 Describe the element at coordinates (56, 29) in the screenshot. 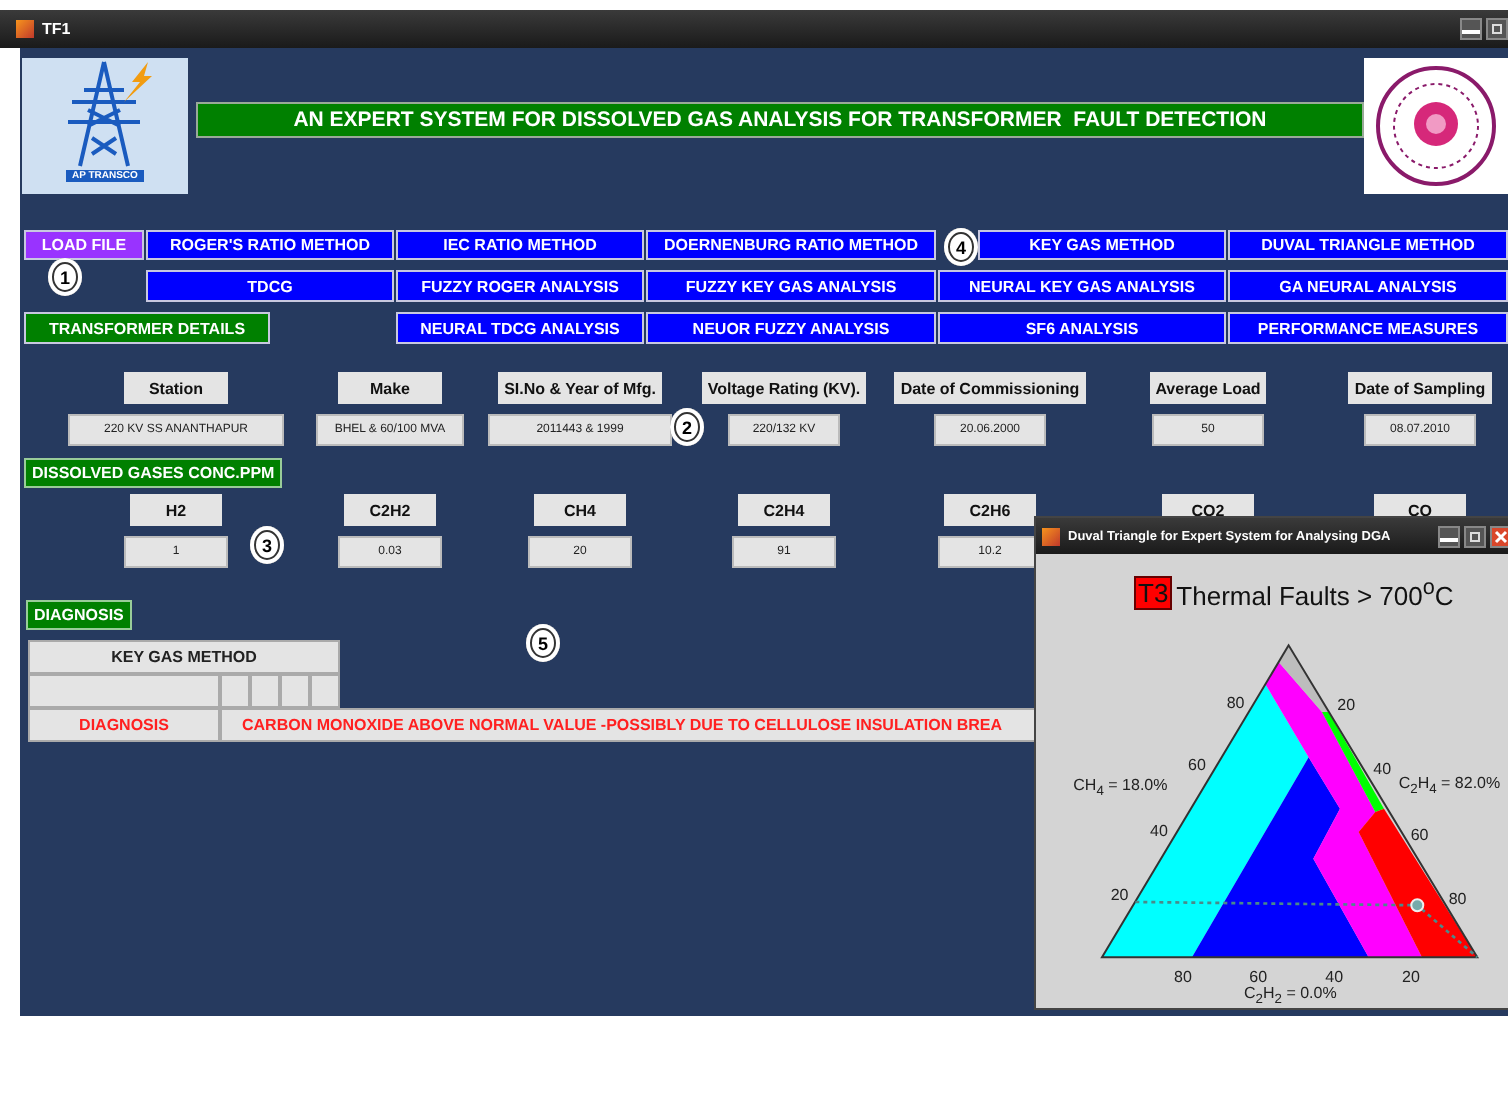

I see `window-title: TF1` at that location.